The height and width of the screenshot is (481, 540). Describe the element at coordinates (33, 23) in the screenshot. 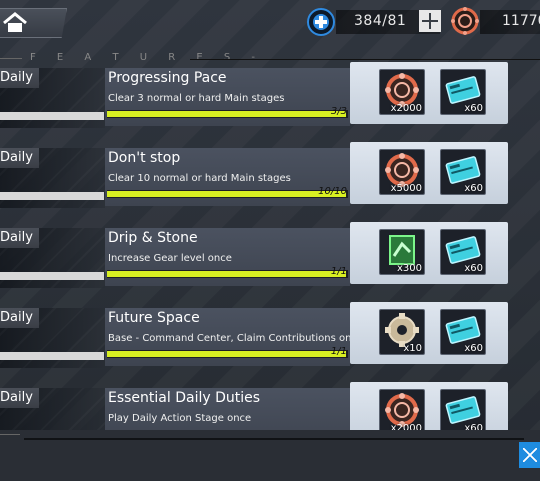

I see `home-button` at that location.